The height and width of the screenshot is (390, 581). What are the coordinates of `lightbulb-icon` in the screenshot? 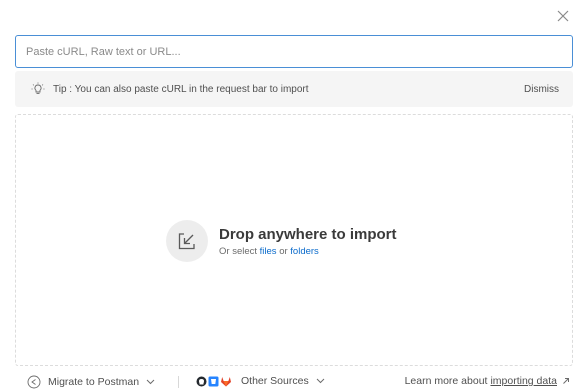 It's located at (38, 89).